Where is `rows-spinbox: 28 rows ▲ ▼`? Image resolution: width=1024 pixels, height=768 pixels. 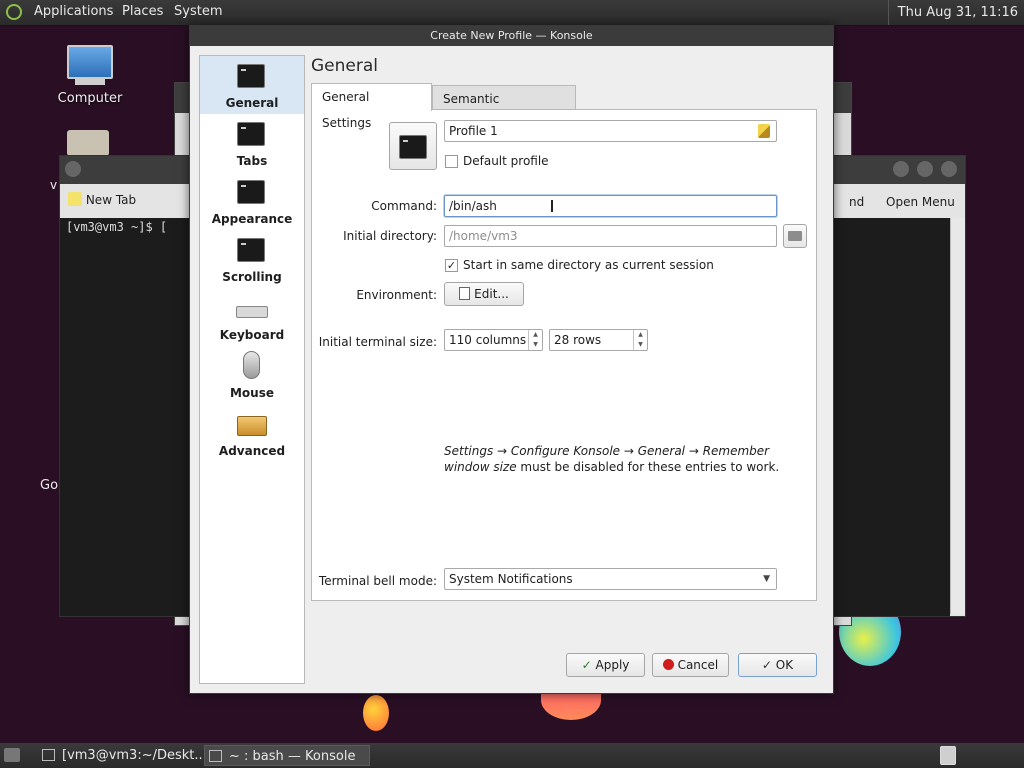
rows-spinbox: 28 rows ▲ ▼ is located at coordinates (598, 340).